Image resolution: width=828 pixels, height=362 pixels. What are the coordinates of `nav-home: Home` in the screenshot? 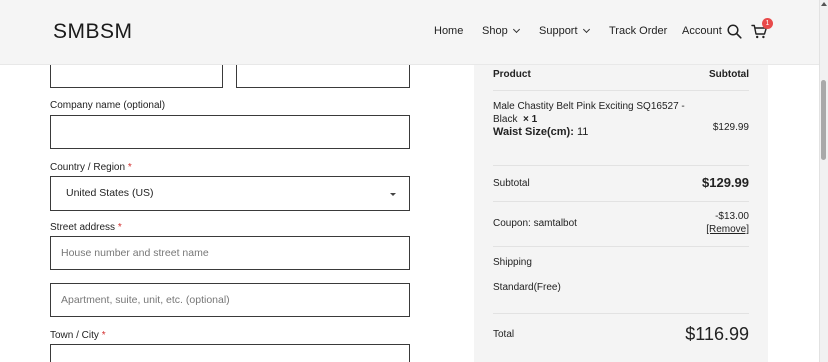 It's located at (448, 31).